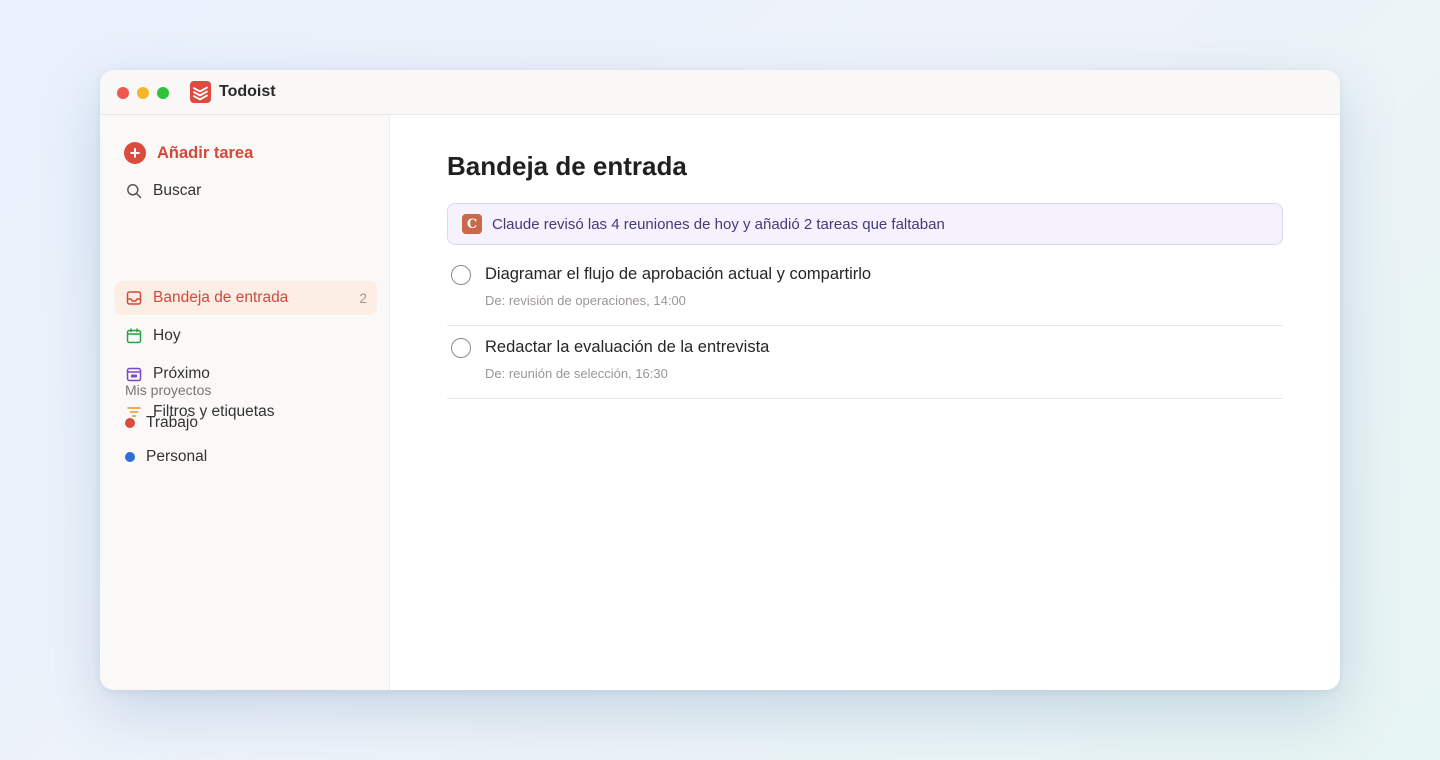  Describe the element at coordinates (177, 456) in the screenshot. I see `project-label: Personal` at that location.